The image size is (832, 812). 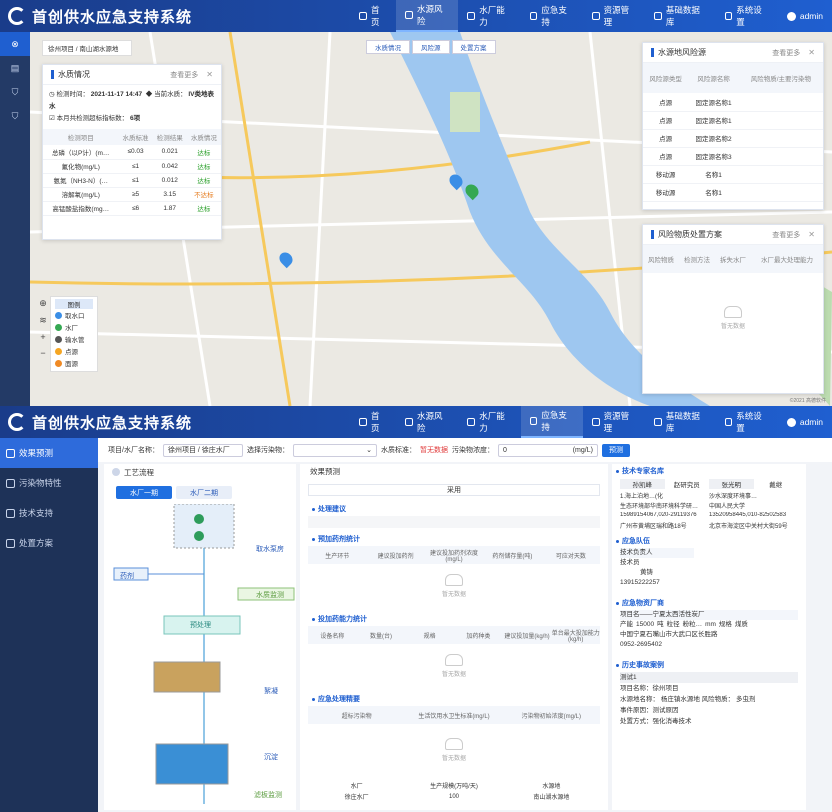 I want to click on shield-icon: ⛉, so click(x=15, y=92).